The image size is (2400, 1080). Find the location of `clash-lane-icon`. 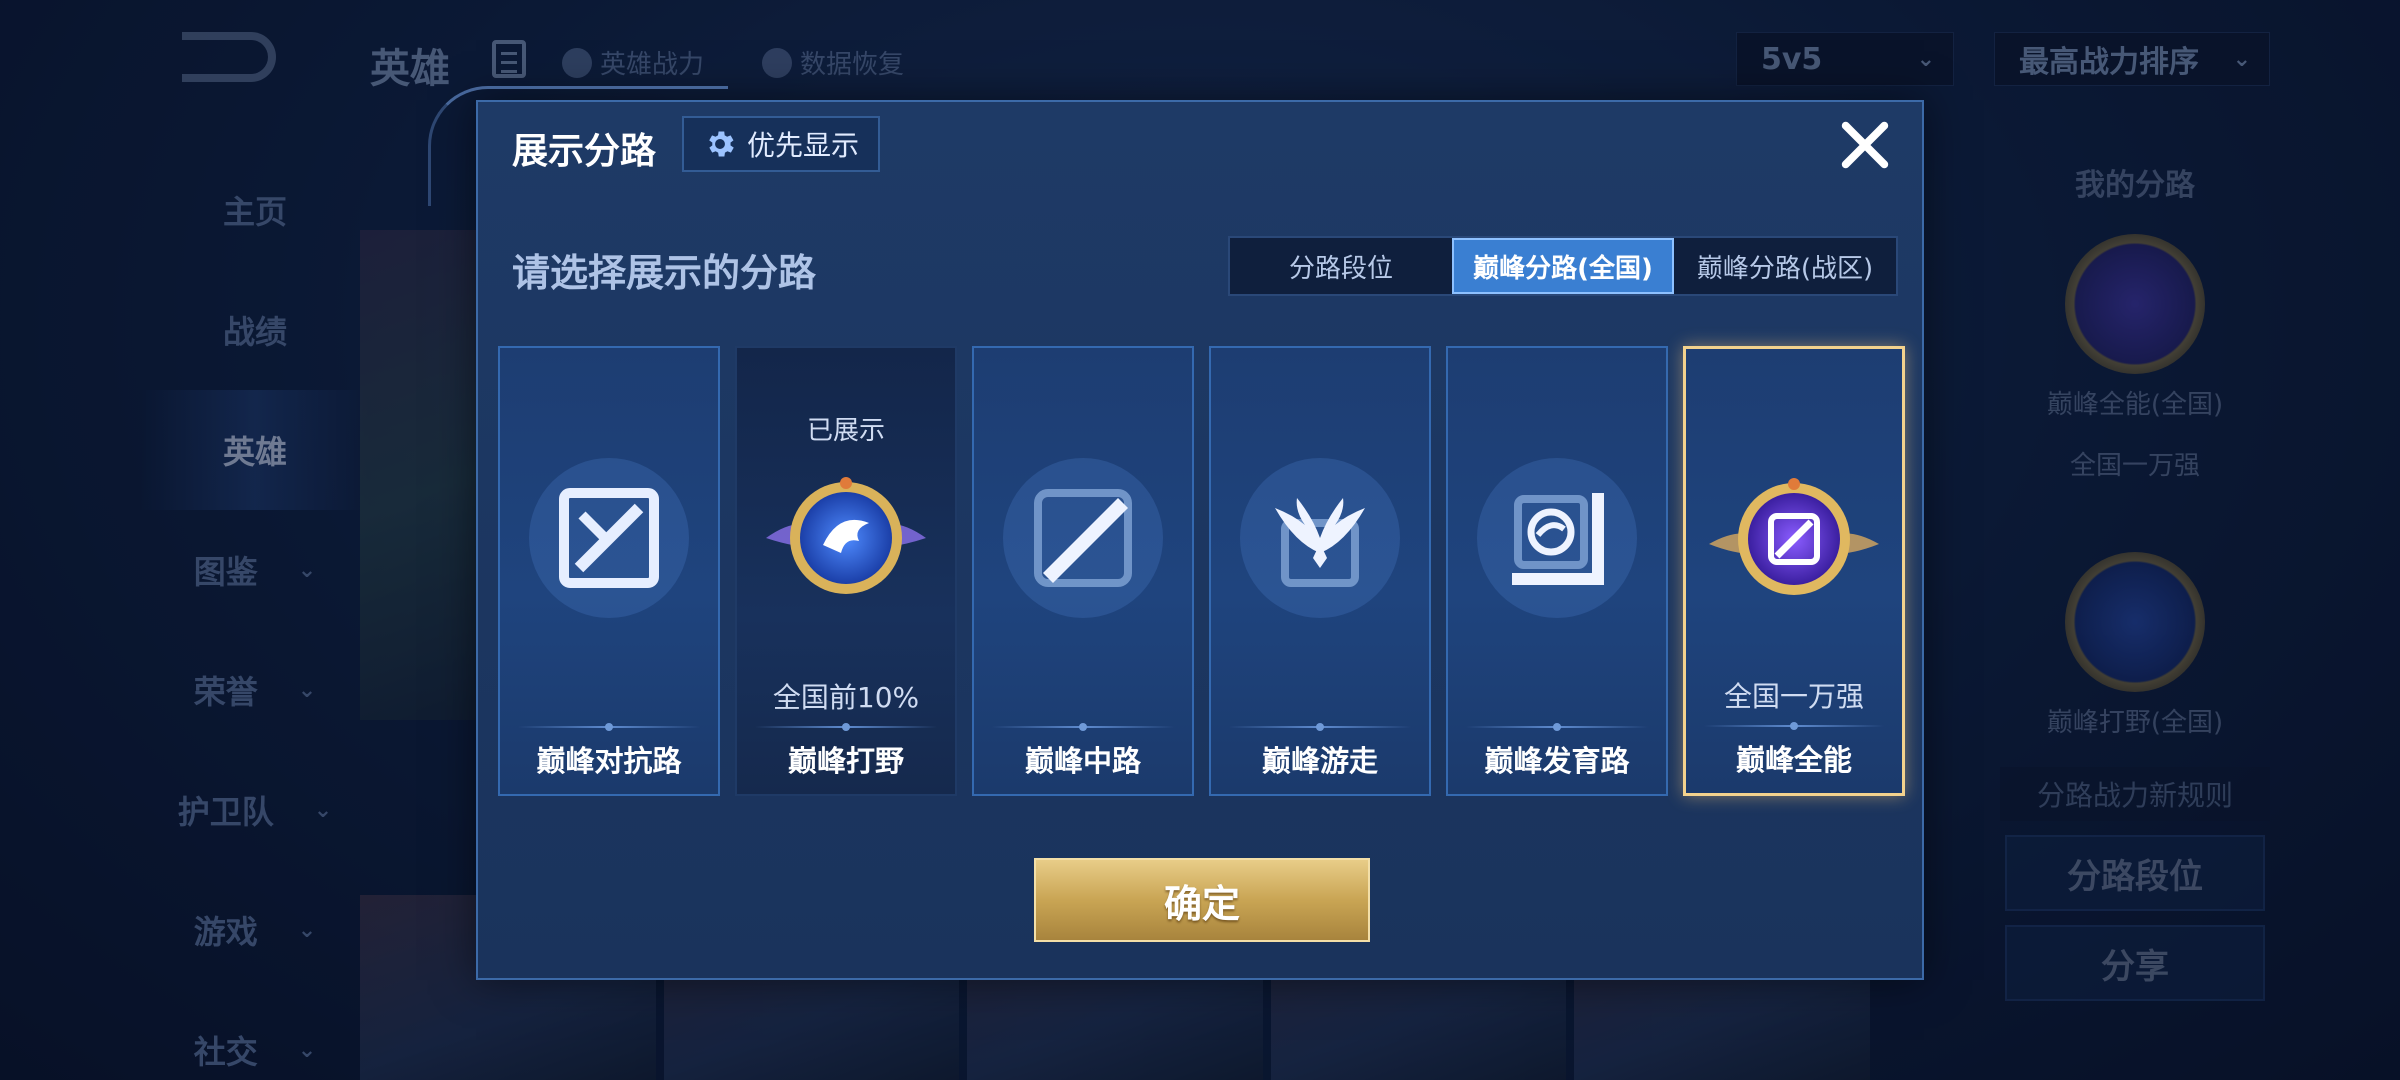

clash-lane-icon is located at coordinates (609, 538).